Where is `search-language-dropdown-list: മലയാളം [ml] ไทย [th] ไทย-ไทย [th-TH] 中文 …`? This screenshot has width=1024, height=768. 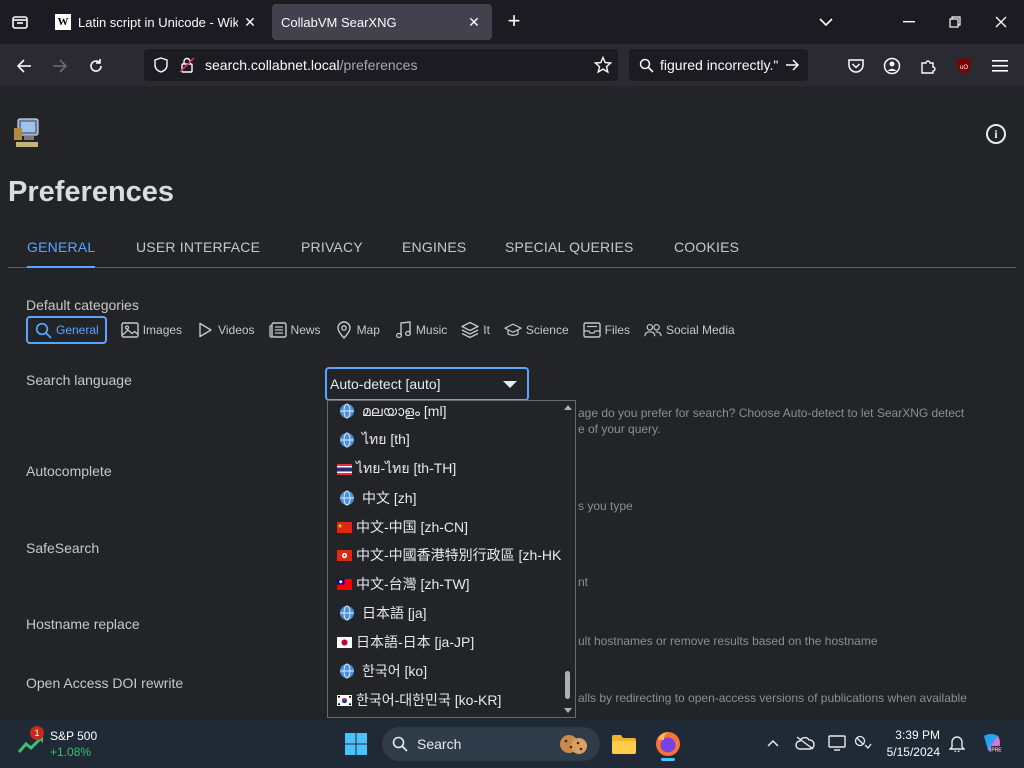 search-language-dropdown-list: മലയാളം [ml] ไทย [th] ไทย-ไทย [th-TH] 中文 … is located at coordinates (451, 559).